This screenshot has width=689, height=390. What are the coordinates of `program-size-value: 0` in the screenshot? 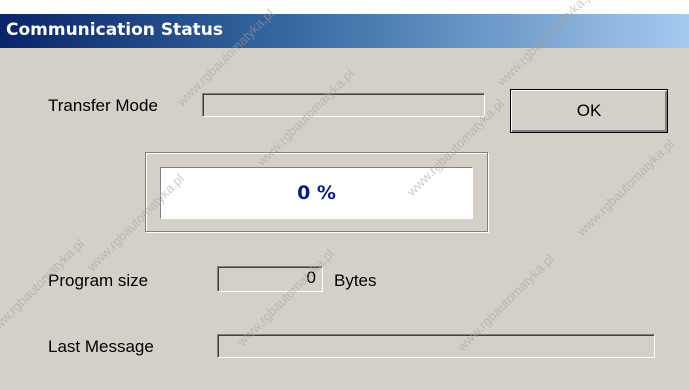 It's located at (311, 277).